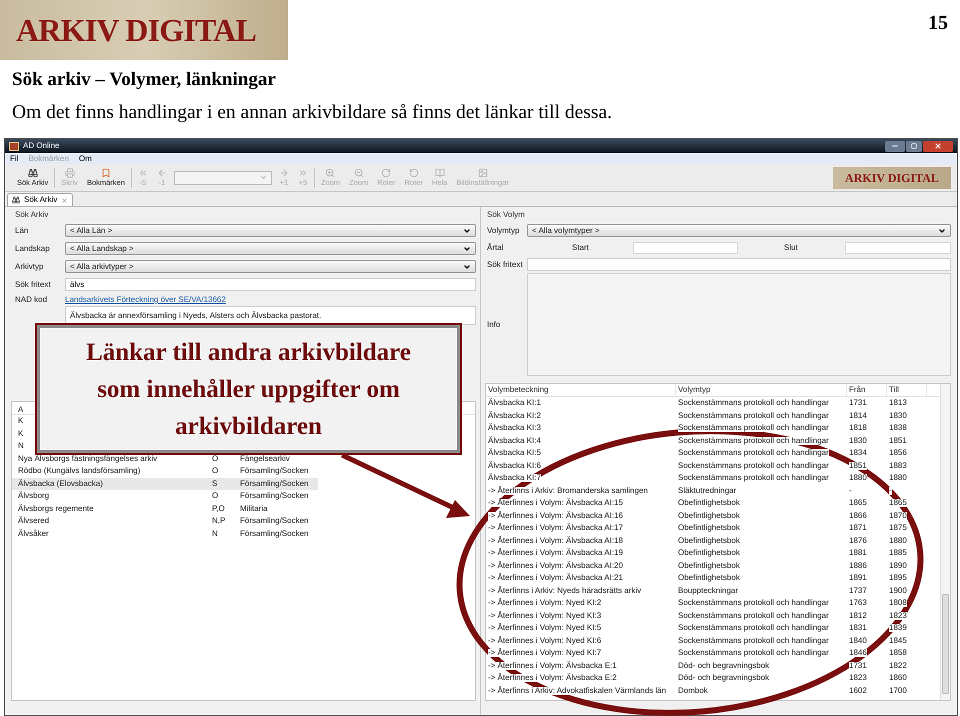 The width and height of the screenshot is (960, 716). Describe the element at coordinates (14, 158) in the screenshot. I see `menu-item: Fil` at that location.